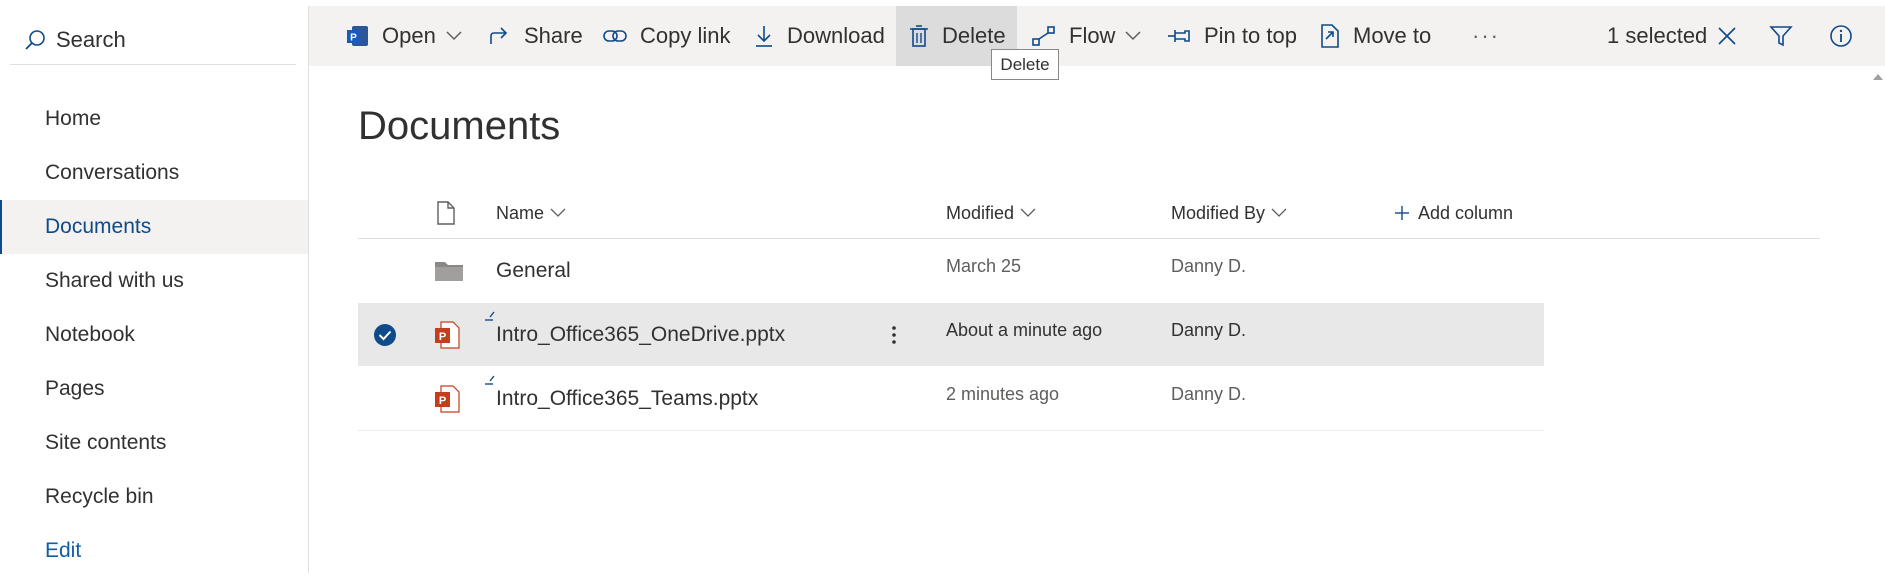  I want to click on selection-status: 1 selected, so click(1657, 36).